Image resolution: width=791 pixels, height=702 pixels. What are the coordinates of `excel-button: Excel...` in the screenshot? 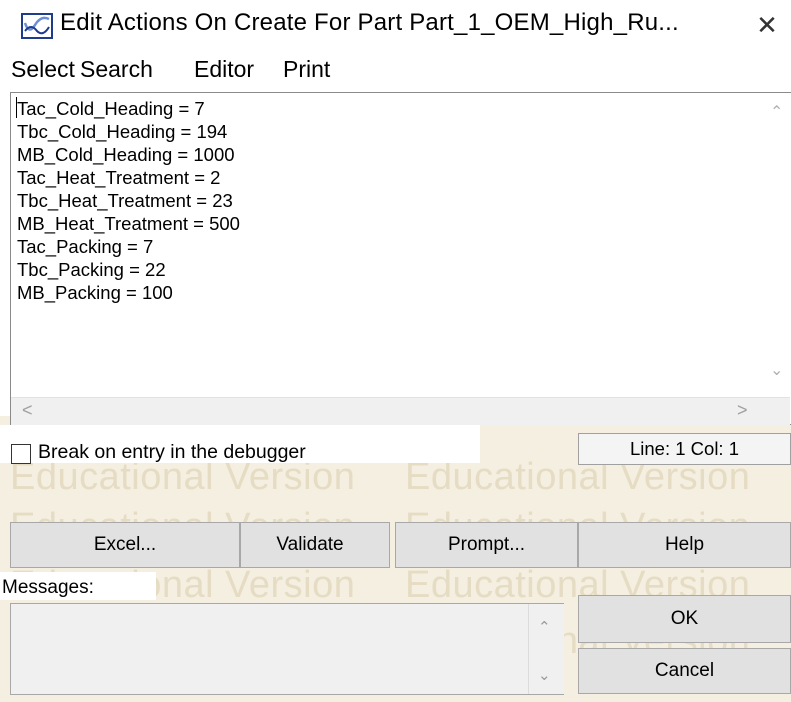 It's located at (125, 545).